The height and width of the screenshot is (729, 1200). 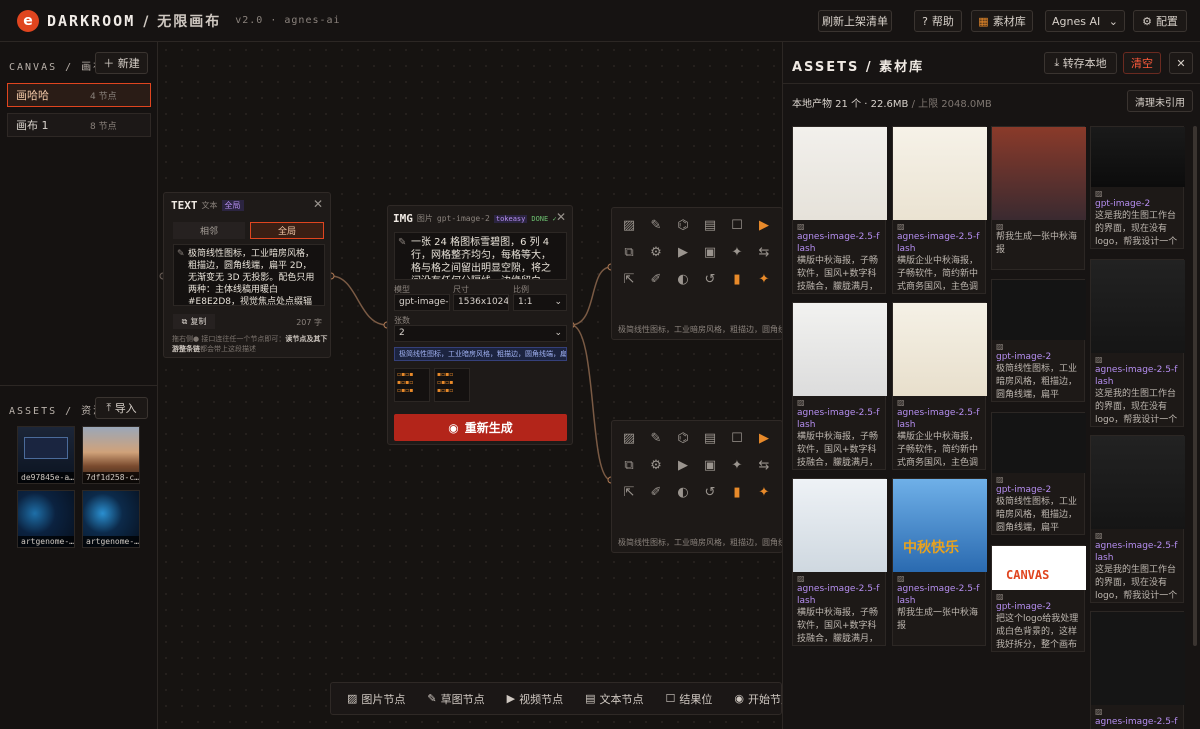 What do you see at coordinates (182, 21) in the screenshot?
I see `brand-subtitle: / 无限画布` at bounding box center [182, 21].